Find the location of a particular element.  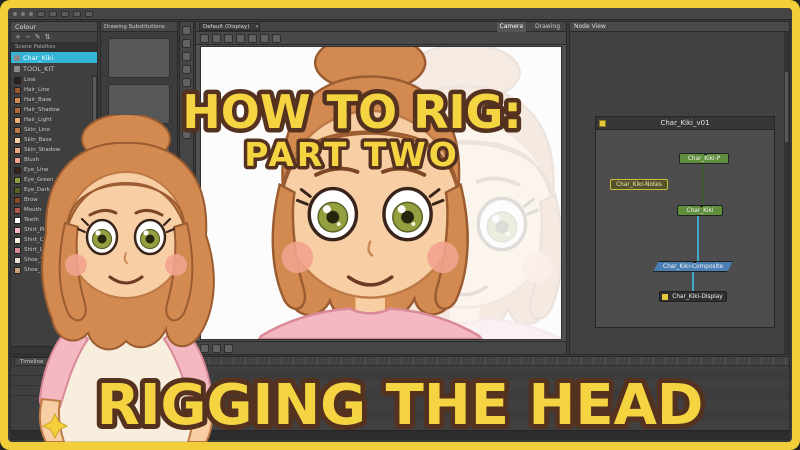

scene-palettes-header: Scene Palettes is located at coordinates (54, 47).